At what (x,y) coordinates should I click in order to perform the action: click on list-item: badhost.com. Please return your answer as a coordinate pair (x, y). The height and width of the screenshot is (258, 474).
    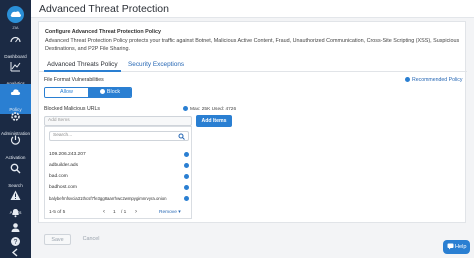
    Looking at the image, I should click on (119, 187).